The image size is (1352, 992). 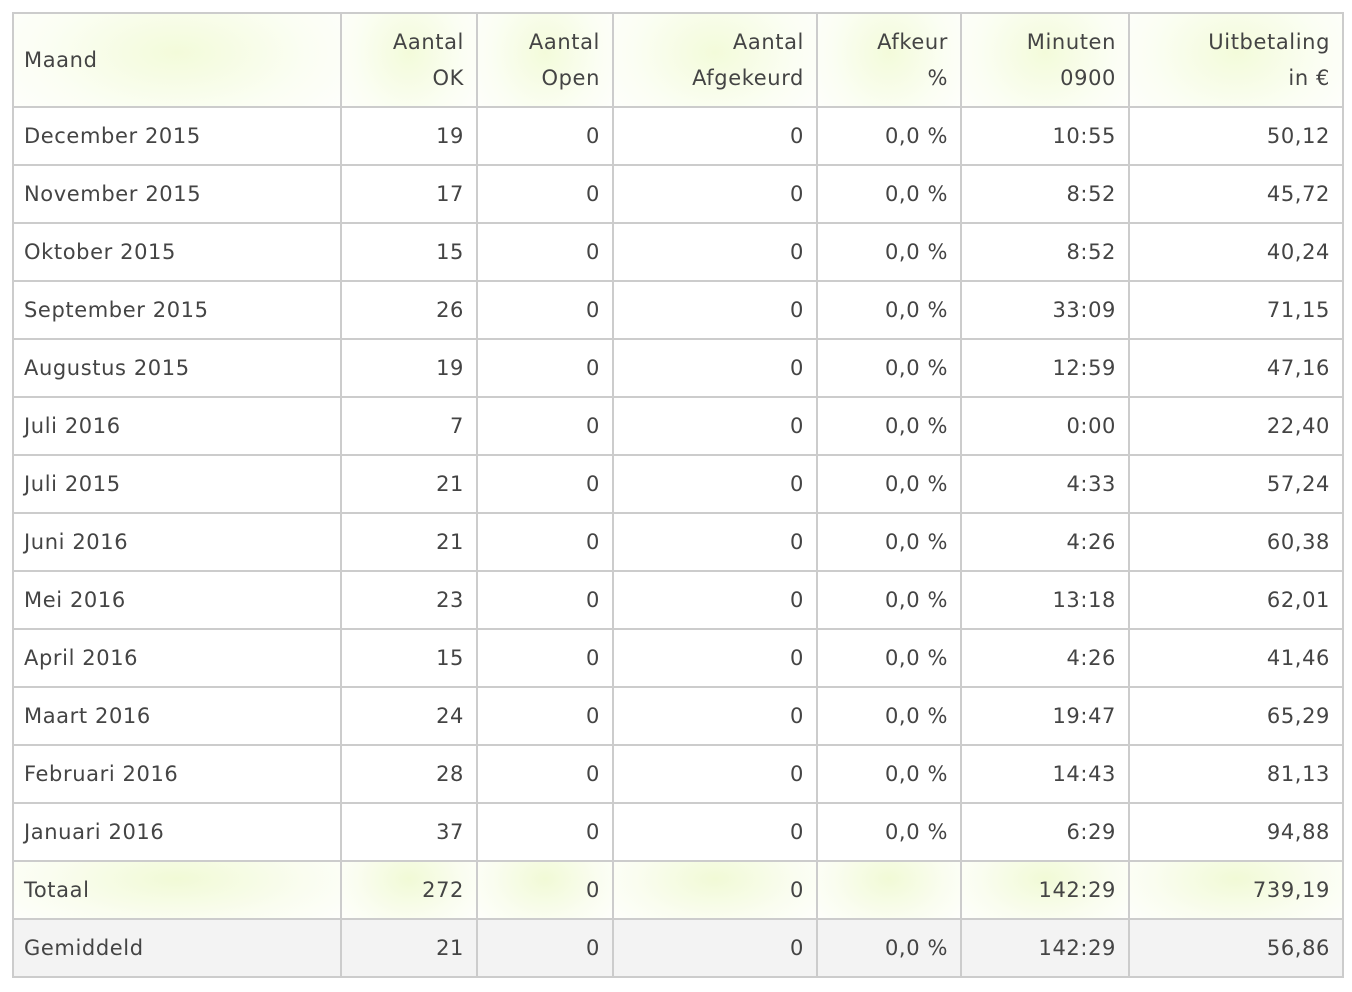 I want to click on cell-uitbetaling: 62,01, so click(x=1236, y=600).